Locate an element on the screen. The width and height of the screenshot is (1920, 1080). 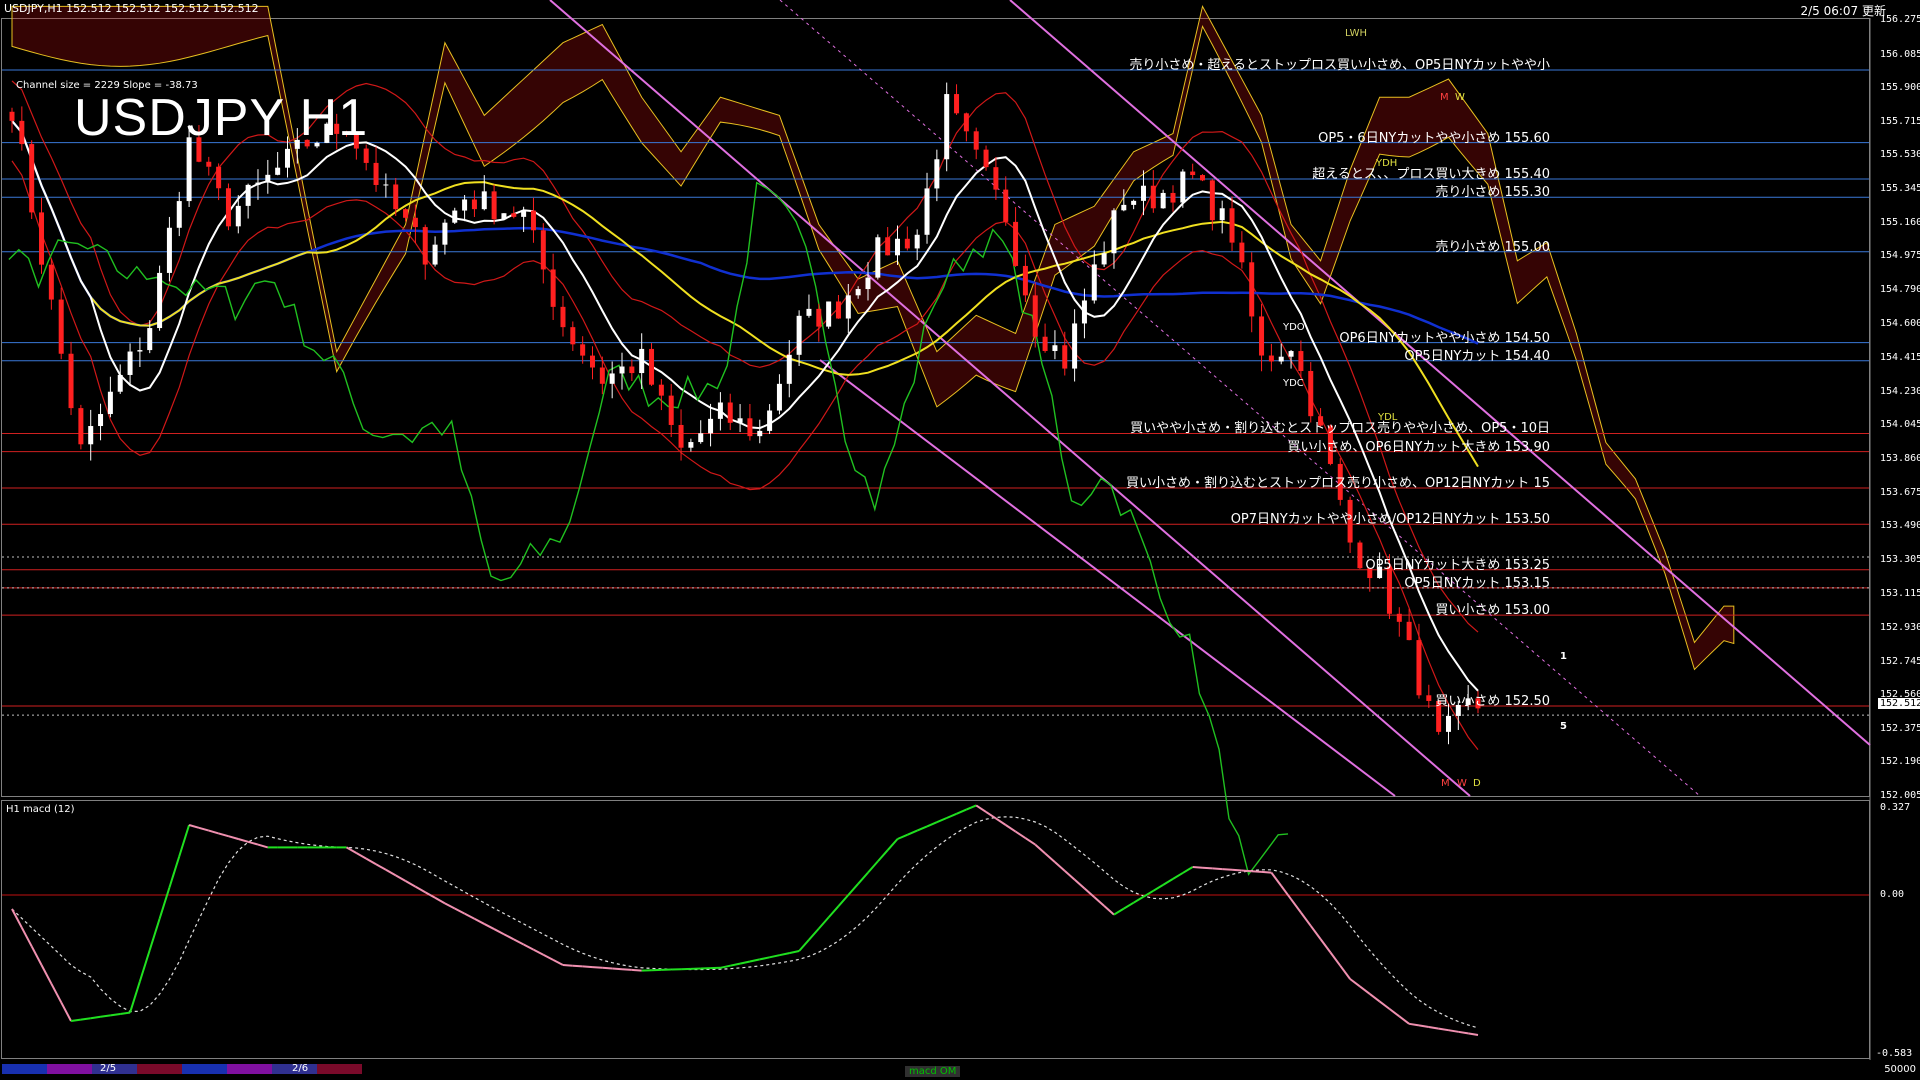
level-label: 買いやや小さめ・割り込むとストップロス売りやや小さめ、OP5・10日 is located at coordinates (1340, 429).